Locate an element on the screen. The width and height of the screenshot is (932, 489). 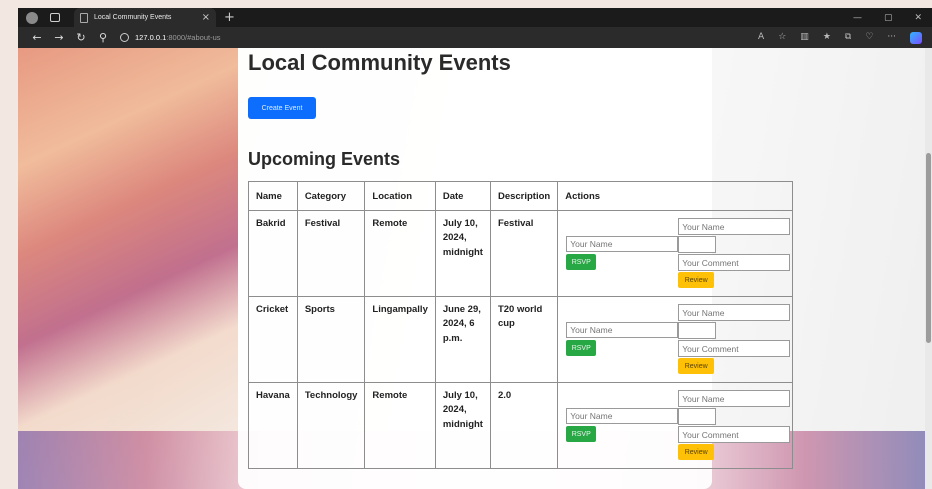
window-controls: — ▢ ✕ is located at coordinates (892, 18).